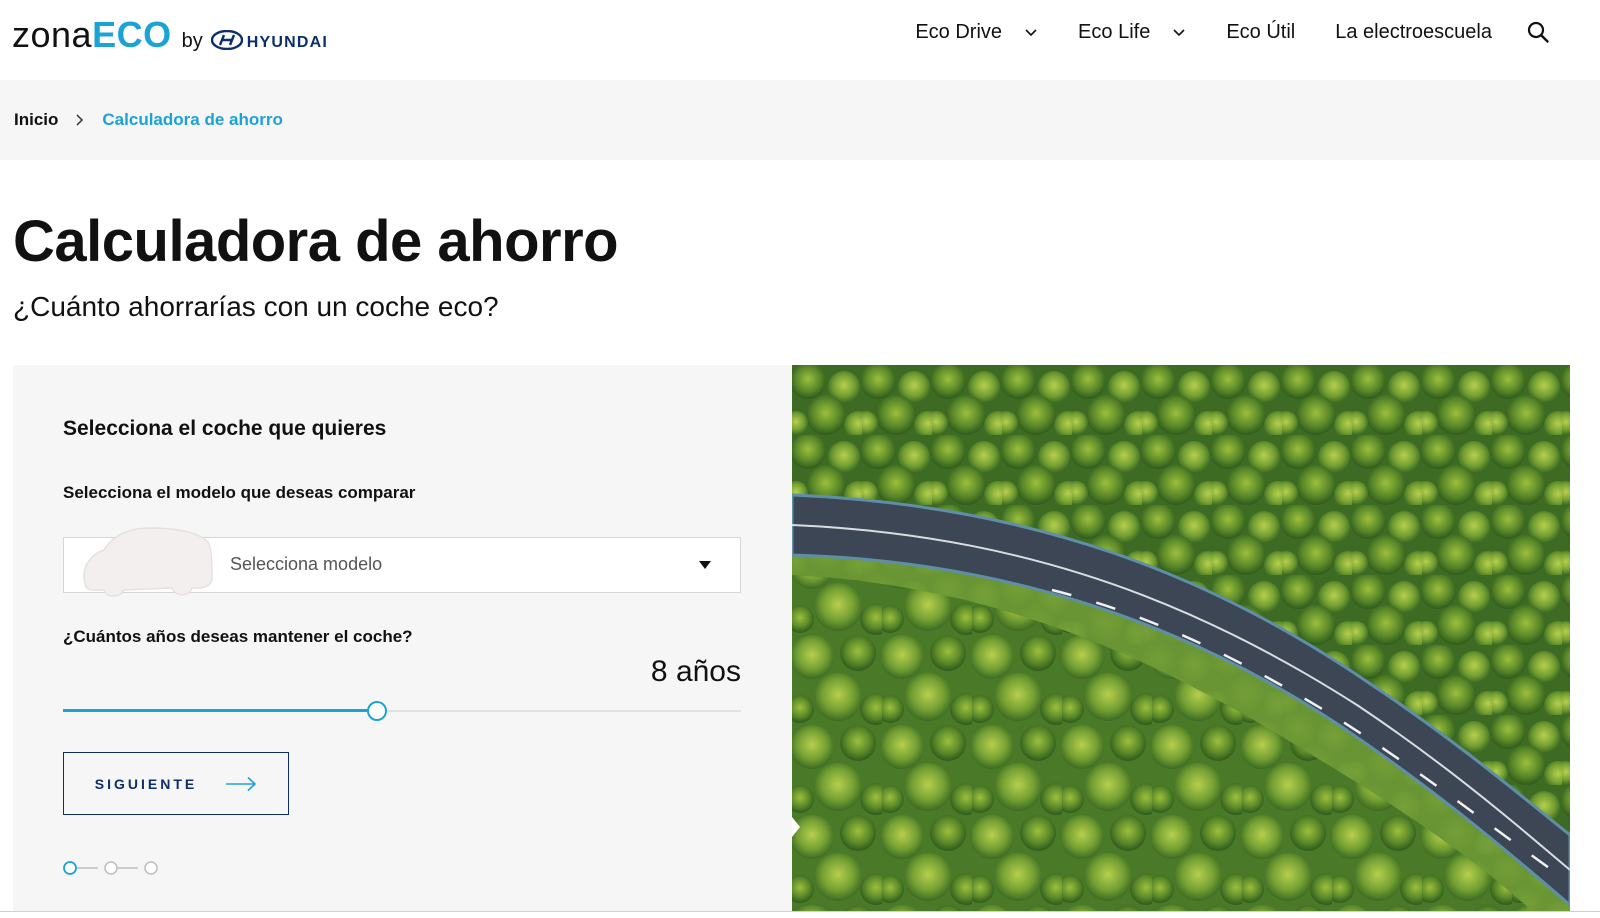  Describe the element at coordinates (376, 711) in the screenshot. I see `slider-thumb` at that location.